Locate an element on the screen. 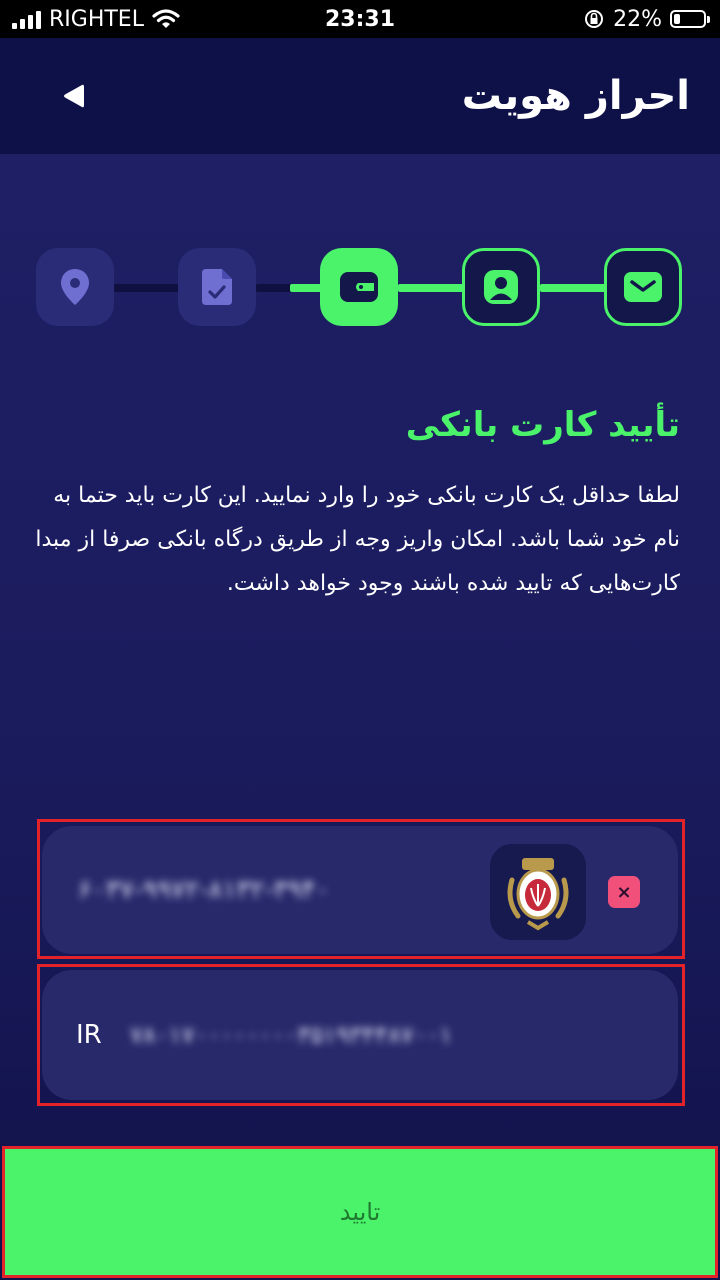 Image resolution: width=720 pixels, height=1280 pixels. confirm-button: تایید is located at coordinates (360, 1212).